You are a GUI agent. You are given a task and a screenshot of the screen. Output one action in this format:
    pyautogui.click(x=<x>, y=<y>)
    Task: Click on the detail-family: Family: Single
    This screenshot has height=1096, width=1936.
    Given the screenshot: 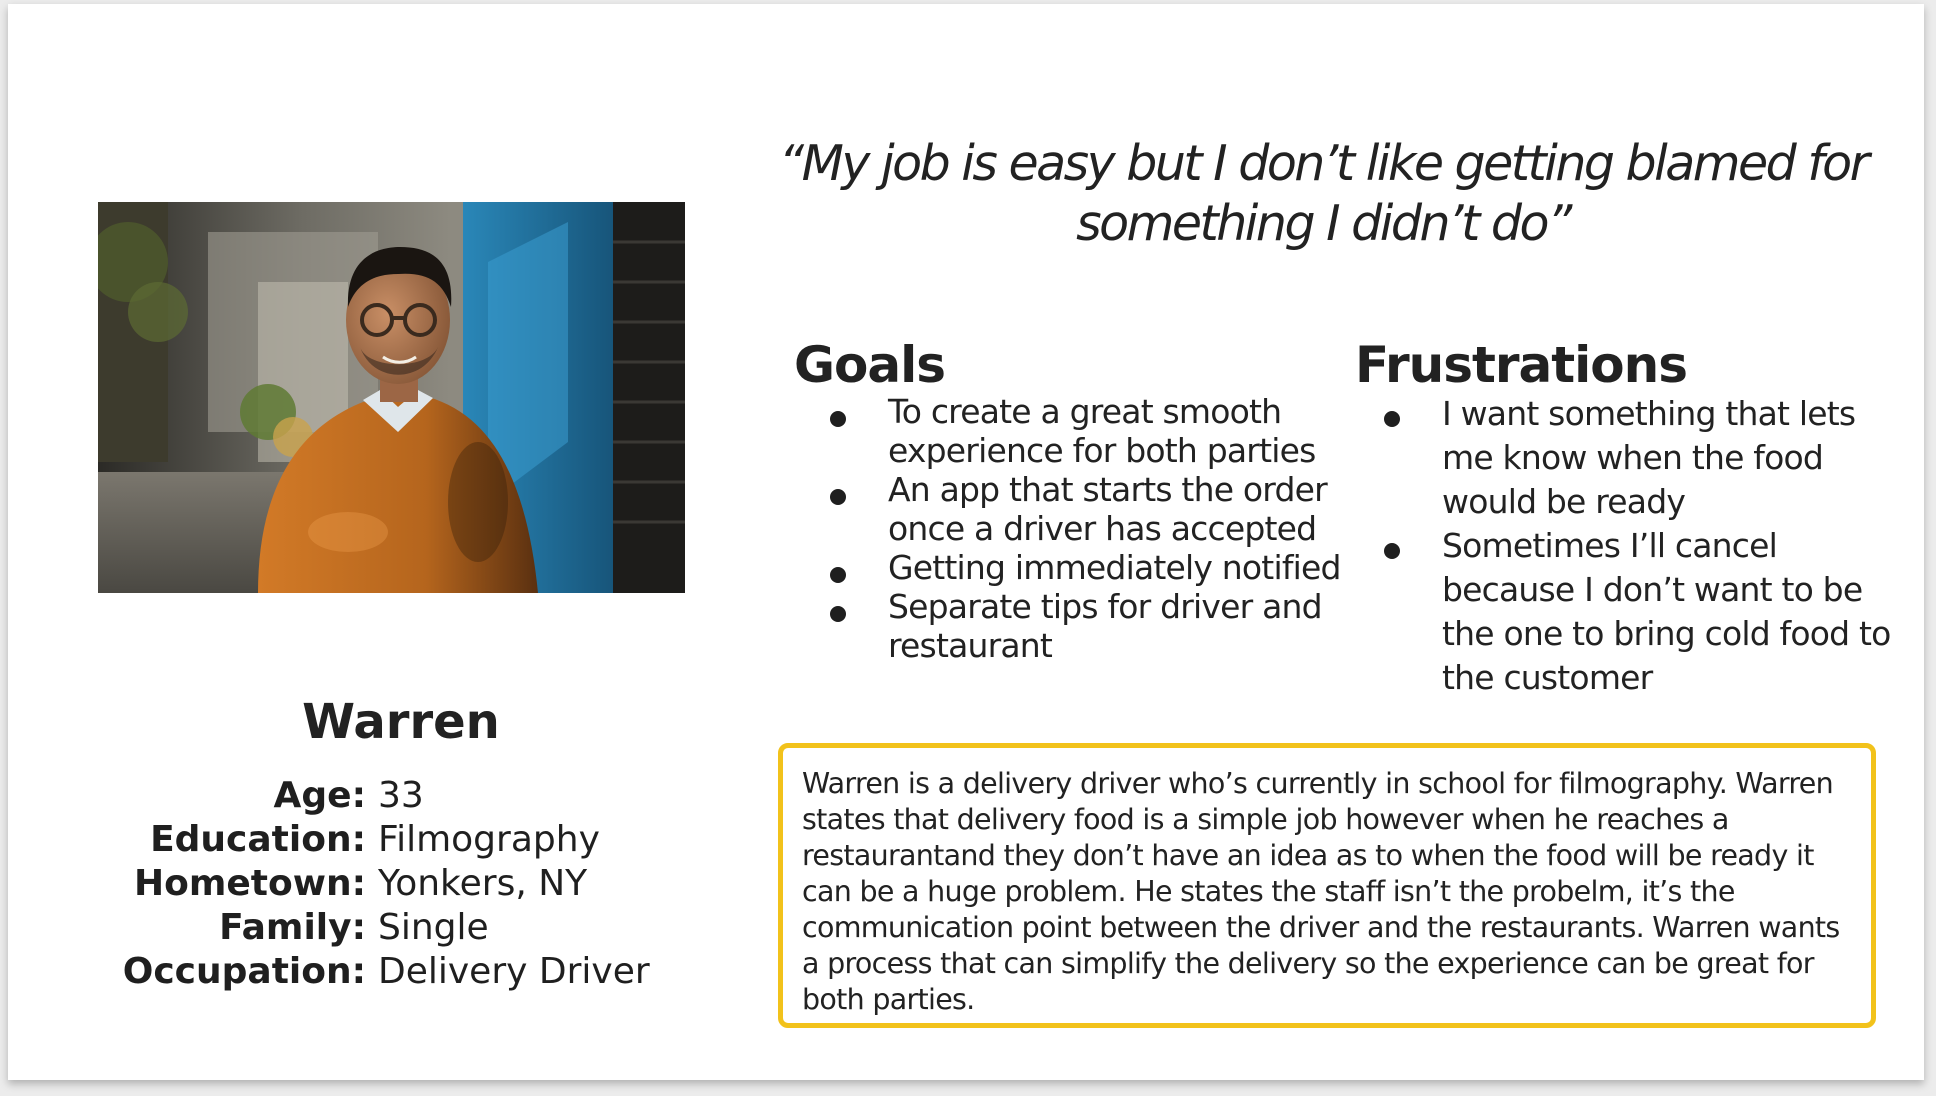 What is the action you would take?
    pyautogui.click(x=408, y=928)
    